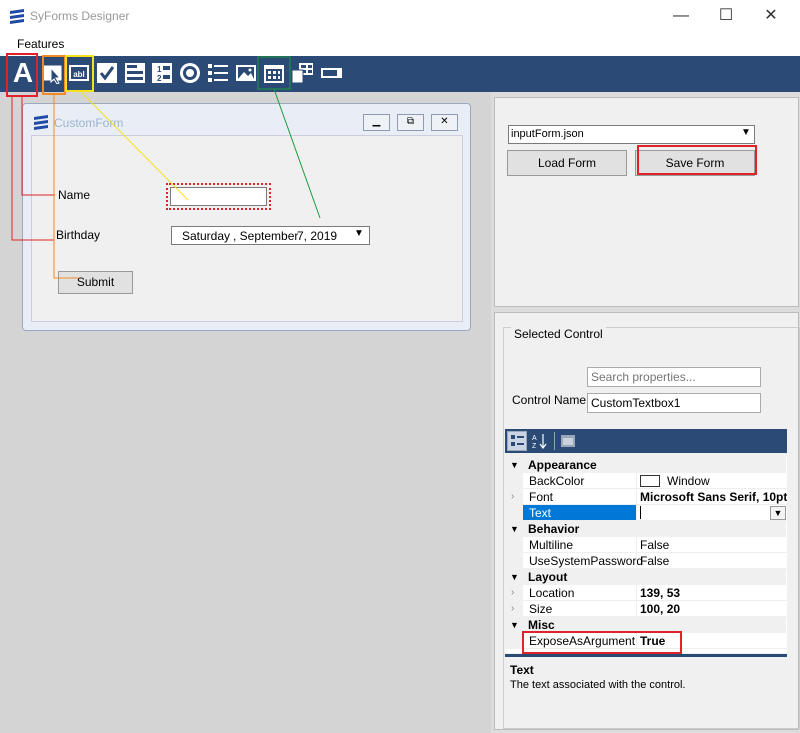  Describe the element at coordinates (579, 593) in the screenshot. I see `property-name-cell: Location` at that location.